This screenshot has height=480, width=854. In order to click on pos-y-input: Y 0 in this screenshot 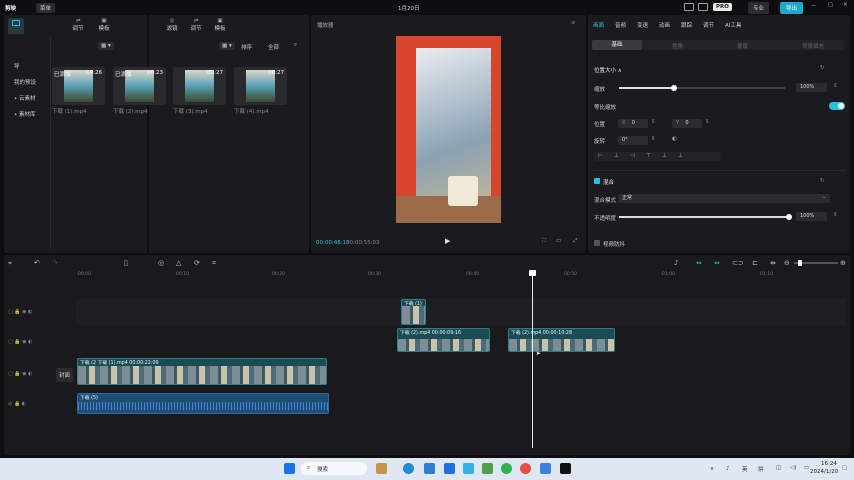, I will do `click(687, 123)`.